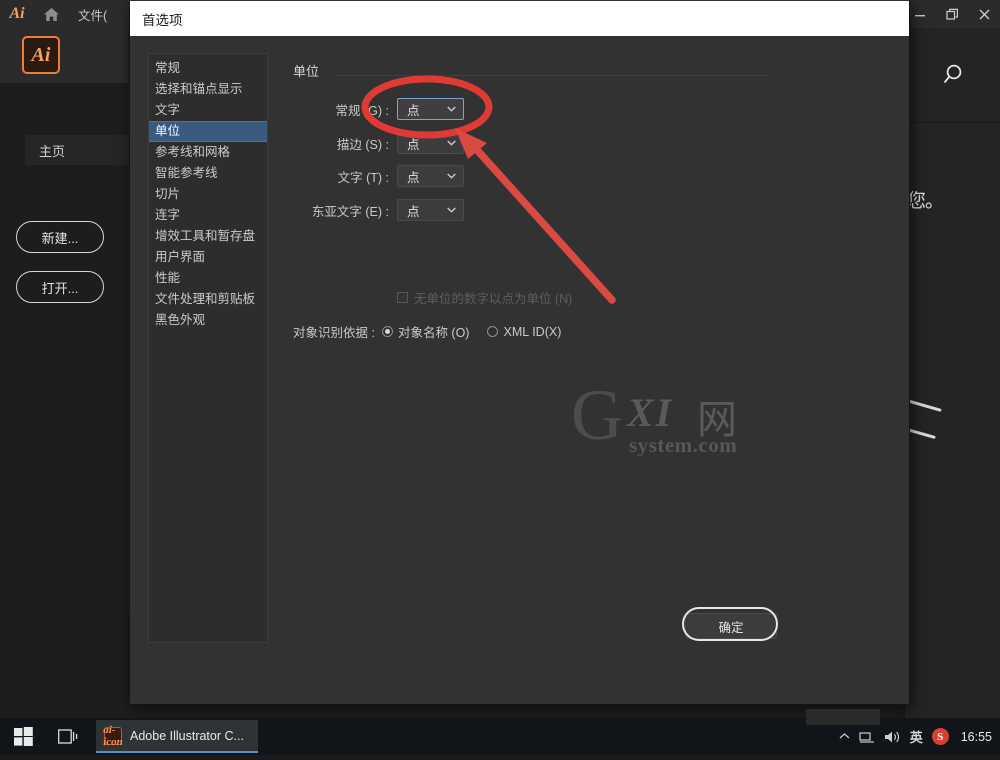 The height and width of the screenshot is (760, 1000). Describe the element at coordinates (413, 110) in the screenshot. I see `select-general-units-value: 点` at that location.